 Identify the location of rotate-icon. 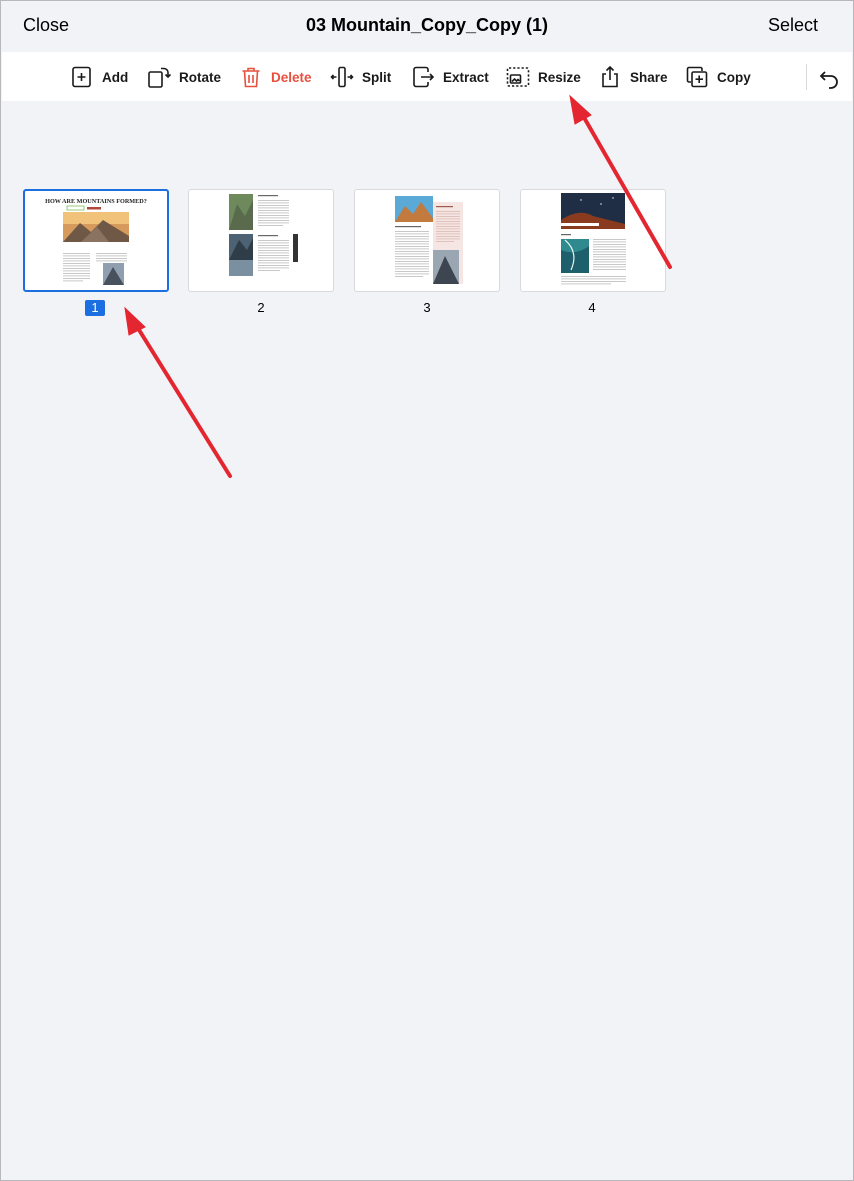
(159, 77).